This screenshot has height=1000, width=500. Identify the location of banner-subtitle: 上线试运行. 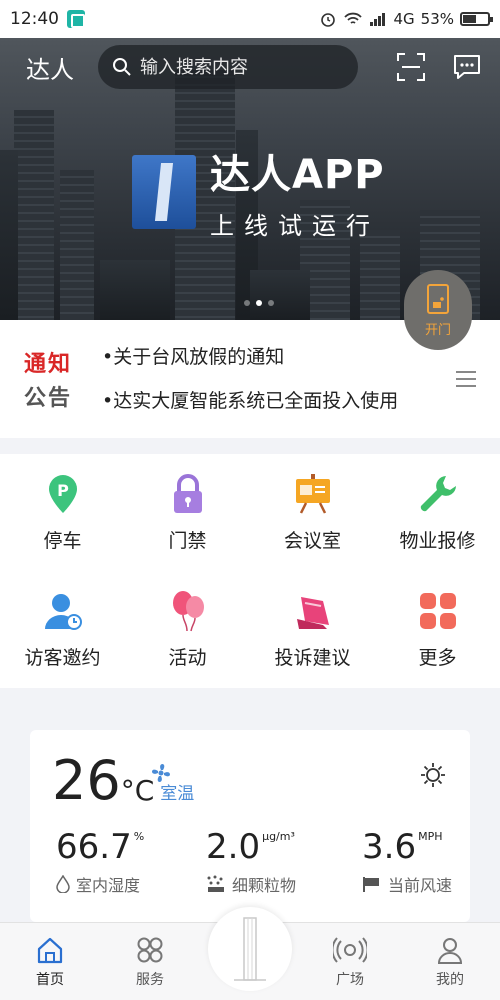
(295, 226).